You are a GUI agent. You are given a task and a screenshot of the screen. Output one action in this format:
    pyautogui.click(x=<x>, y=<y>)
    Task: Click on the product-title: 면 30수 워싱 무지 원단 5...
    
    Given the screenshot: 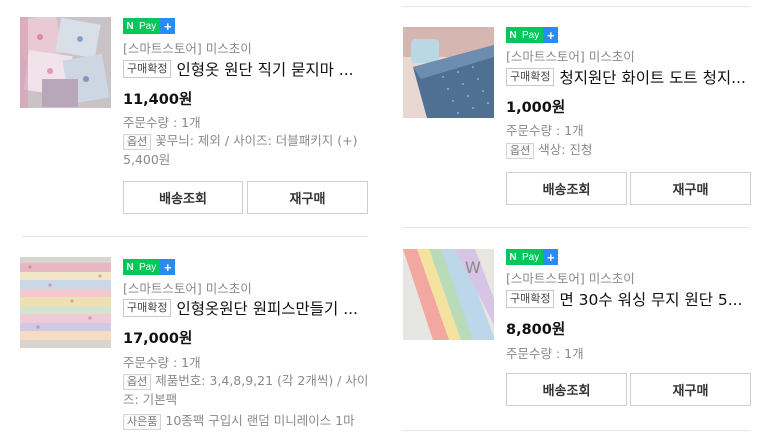 What is the action you would take?
    pyautogui.click(x=650, y=299)
    